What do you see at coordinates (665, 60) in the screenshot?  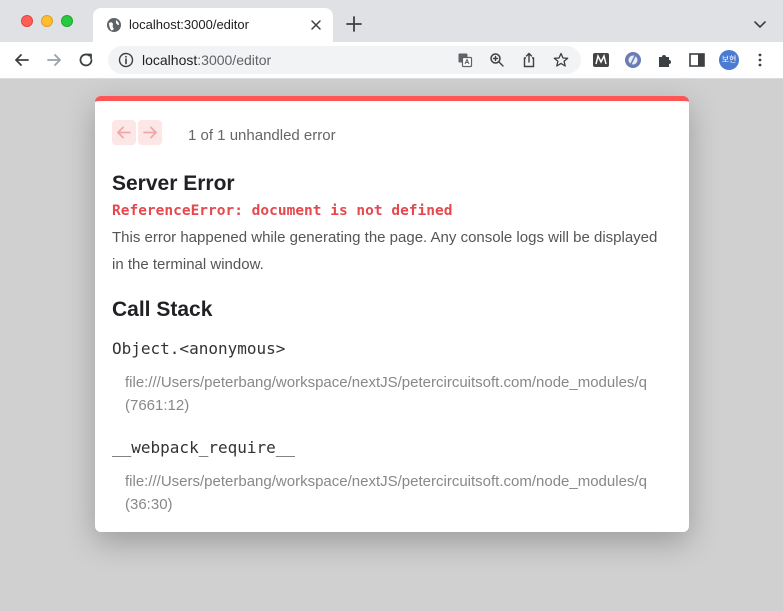 I see `puzzle-icon` at bounding box center [665, 60].